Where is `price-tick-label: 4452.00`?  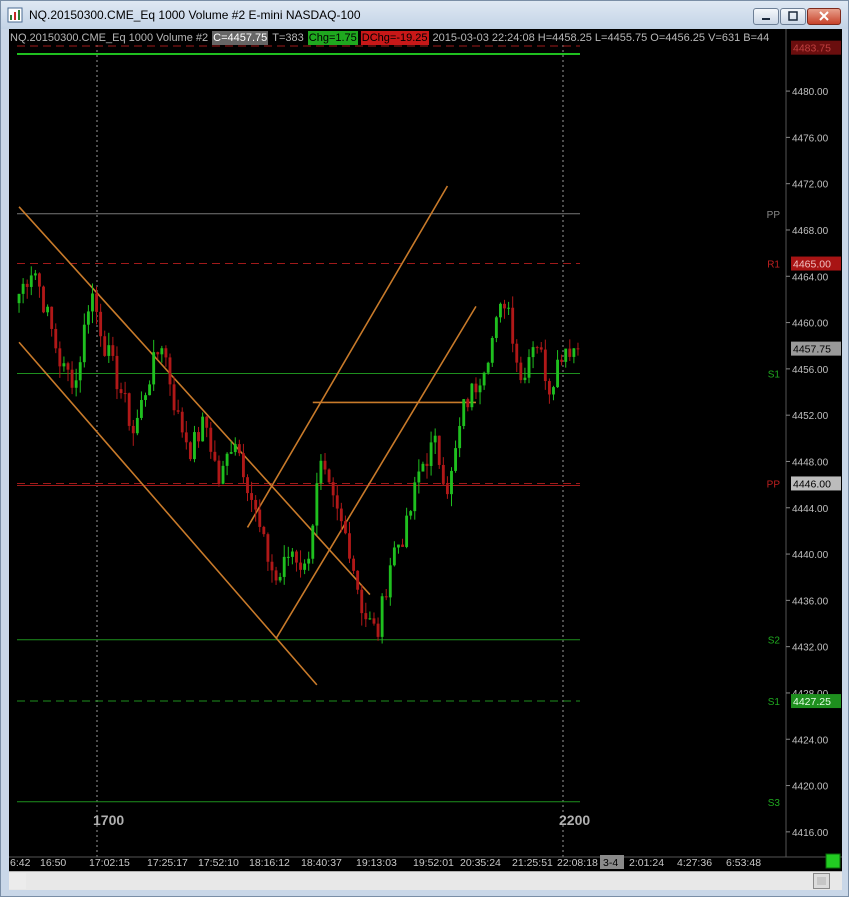
price-tick-label: 4452.00 is located at coordinates (810, 416).